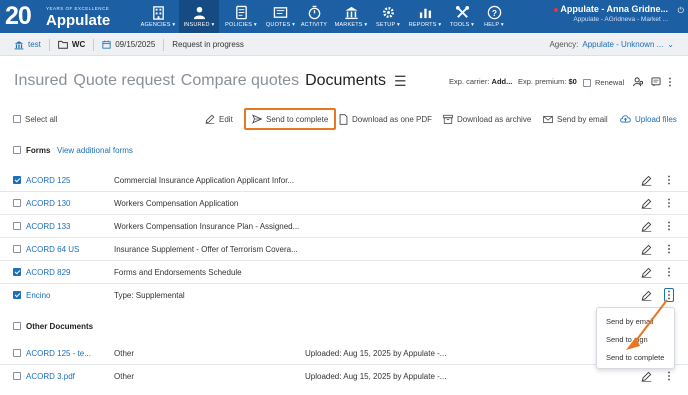 This screenshot has height=395, width=688. I want to click on nav-tools: TOOLS ▾, so click(462, 16).